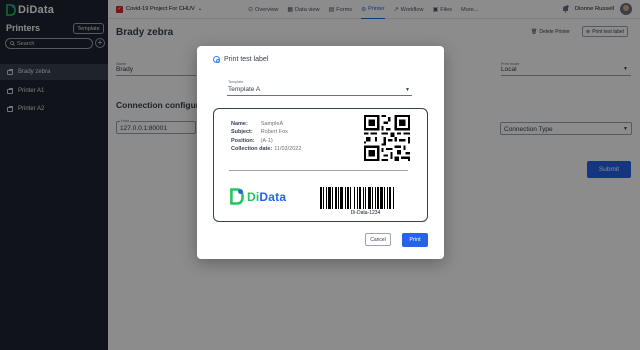 The width and height of the screenshot is (640, 350). What do you see at coordinates (365, 213) in the screenshot?
I see `barcode-text: Di-Data-1234` at bounding box center [365, 213].